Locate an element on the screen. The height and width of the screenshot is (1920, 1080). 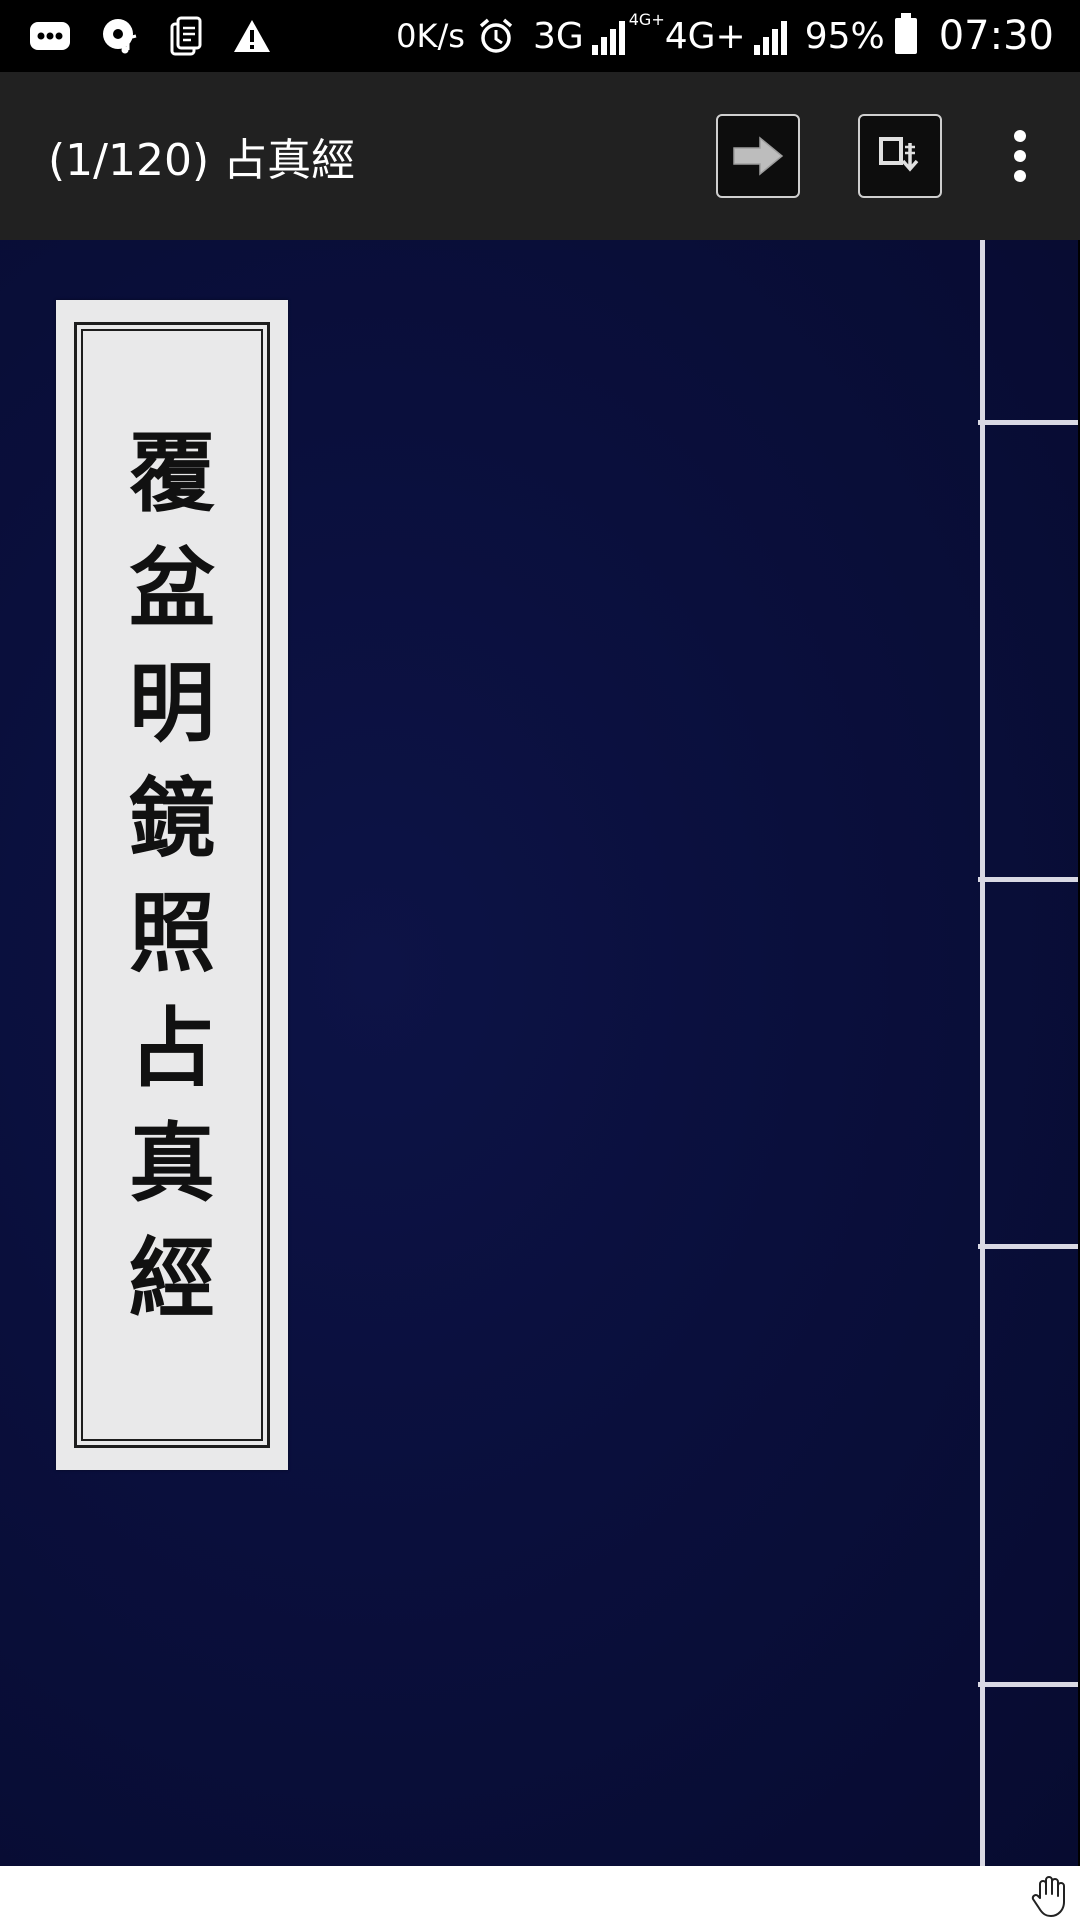
notification-icons is located at coordinates (136, 36).